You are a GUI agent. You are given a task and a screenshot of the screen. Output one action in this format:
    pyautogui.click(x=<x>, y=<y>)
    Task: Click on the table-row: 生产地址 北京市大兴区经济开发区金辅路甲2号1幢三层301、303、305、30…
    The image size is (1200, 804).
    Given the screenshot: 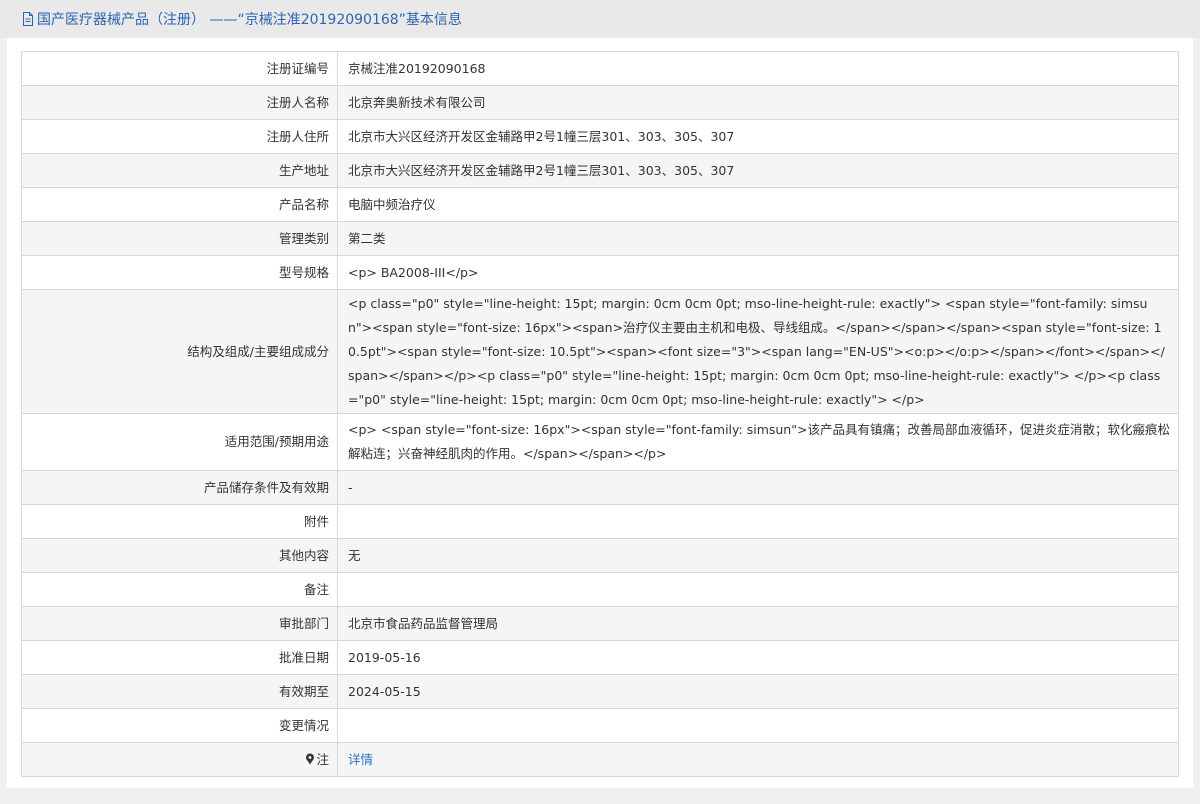 What is the action you would take?
    pyautogui.click(x=600, y=170)
    